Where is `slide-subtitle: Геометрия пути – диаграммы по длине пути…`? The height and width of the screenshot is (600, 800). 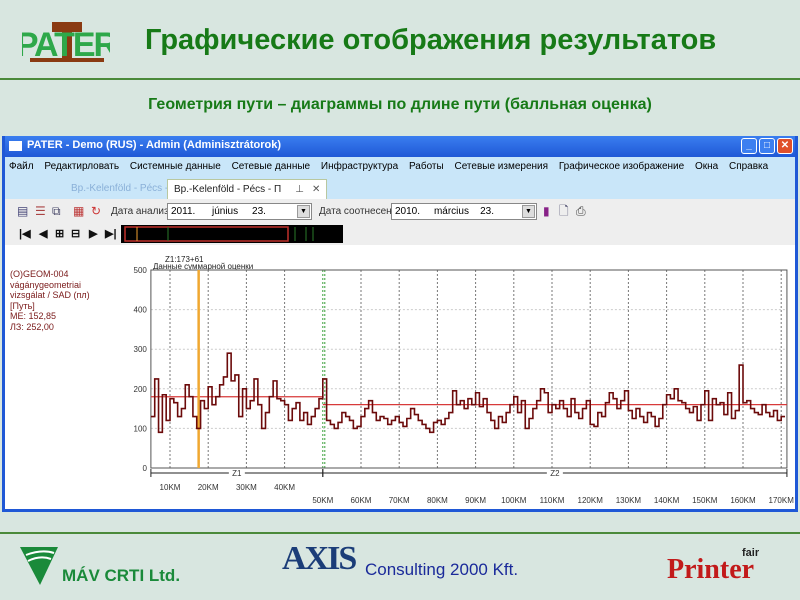
slide-subtitle: Геометрия пути – диаграммы по длине пути… is located at coordinates (400, 104).